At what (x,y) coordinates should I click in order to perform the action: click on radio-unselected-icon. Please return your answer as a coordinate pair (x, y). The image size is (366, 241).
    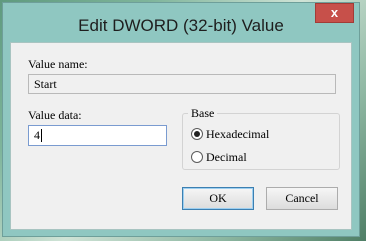
    Looking at the image, I should click on (197, 157).